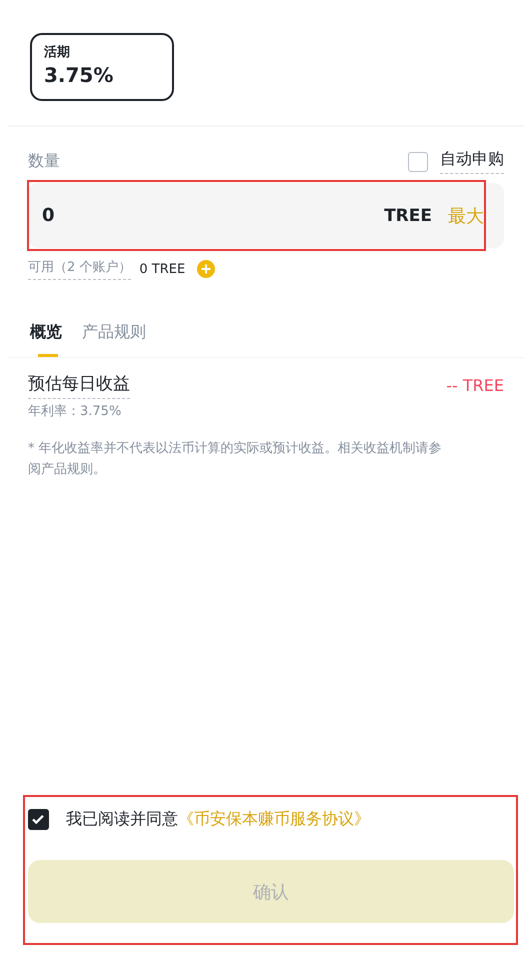 The height and width of the screenshot is (969, 532). Describe the element at coordinates (80, 269) in the screenshot. I see `available-label: 可用（2 个账户）` at that location.